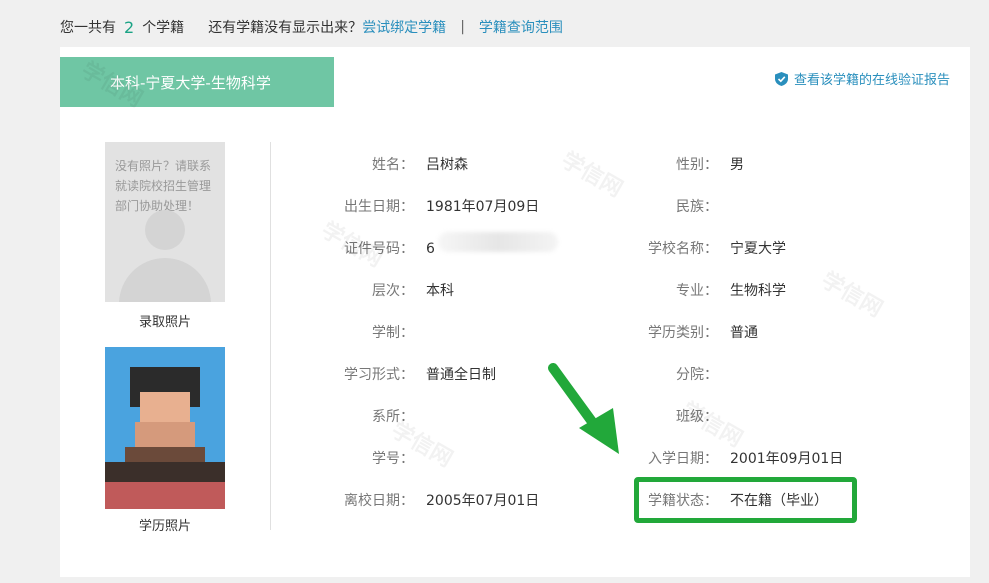  I want to click on field-enroll-date: 入学日期： 2001年09月01日, so click(721, 458).